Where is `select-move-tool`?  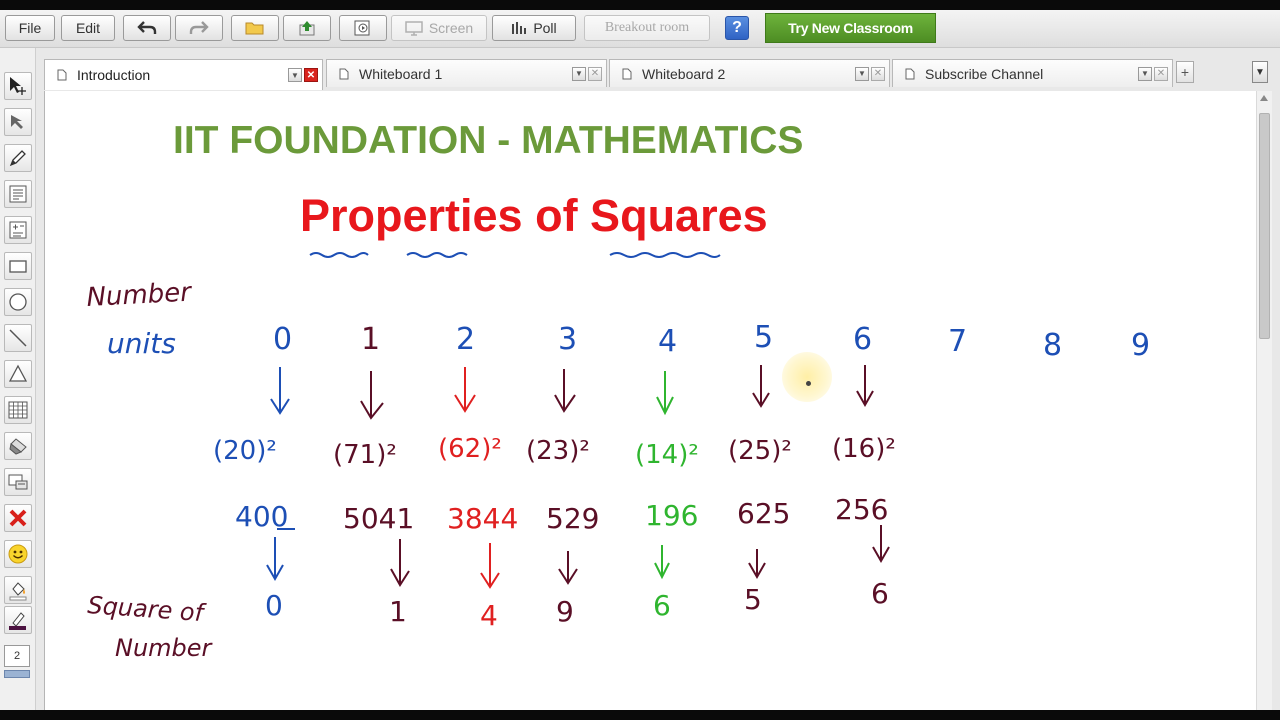
select-move-tool is located at coordinates (18, 86).